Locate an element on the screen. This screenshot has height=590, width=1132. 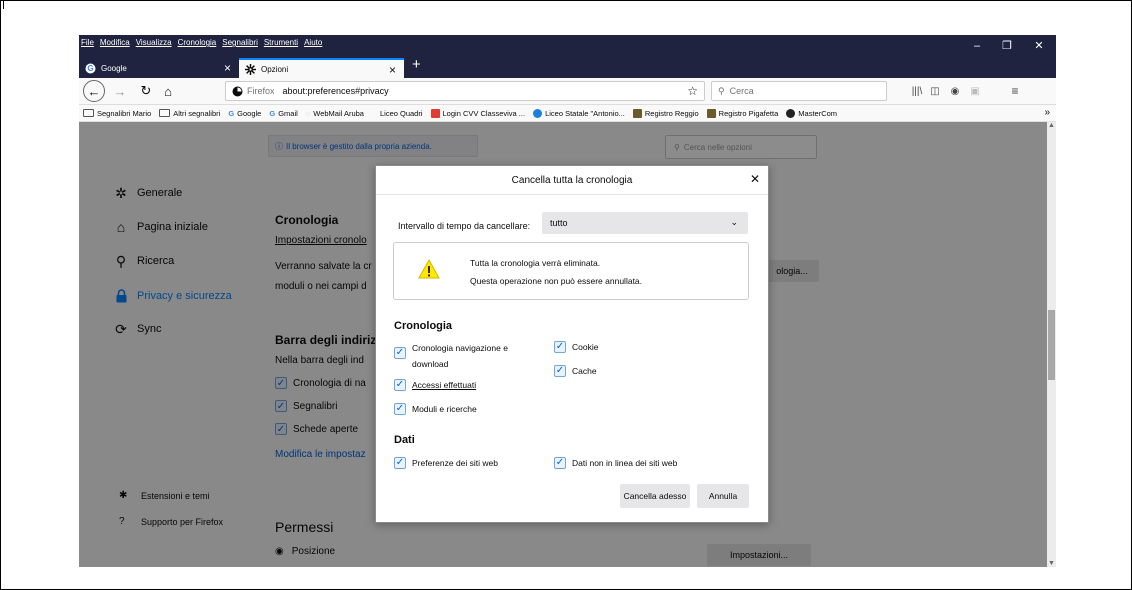
bookmark-item: MasterCom is located at coordinates (812, 113).